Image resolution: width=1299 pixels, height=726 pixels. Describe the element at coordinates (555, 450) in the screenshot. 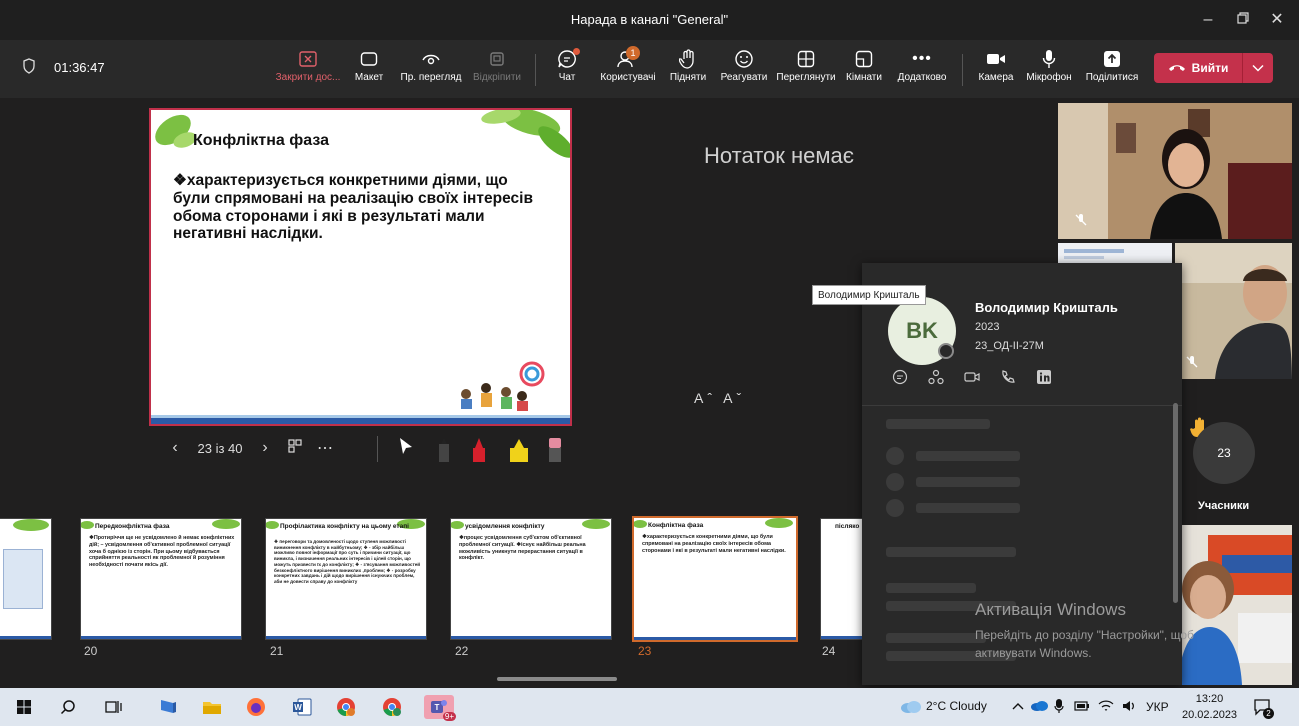

I see `eraser-tool` at that location.